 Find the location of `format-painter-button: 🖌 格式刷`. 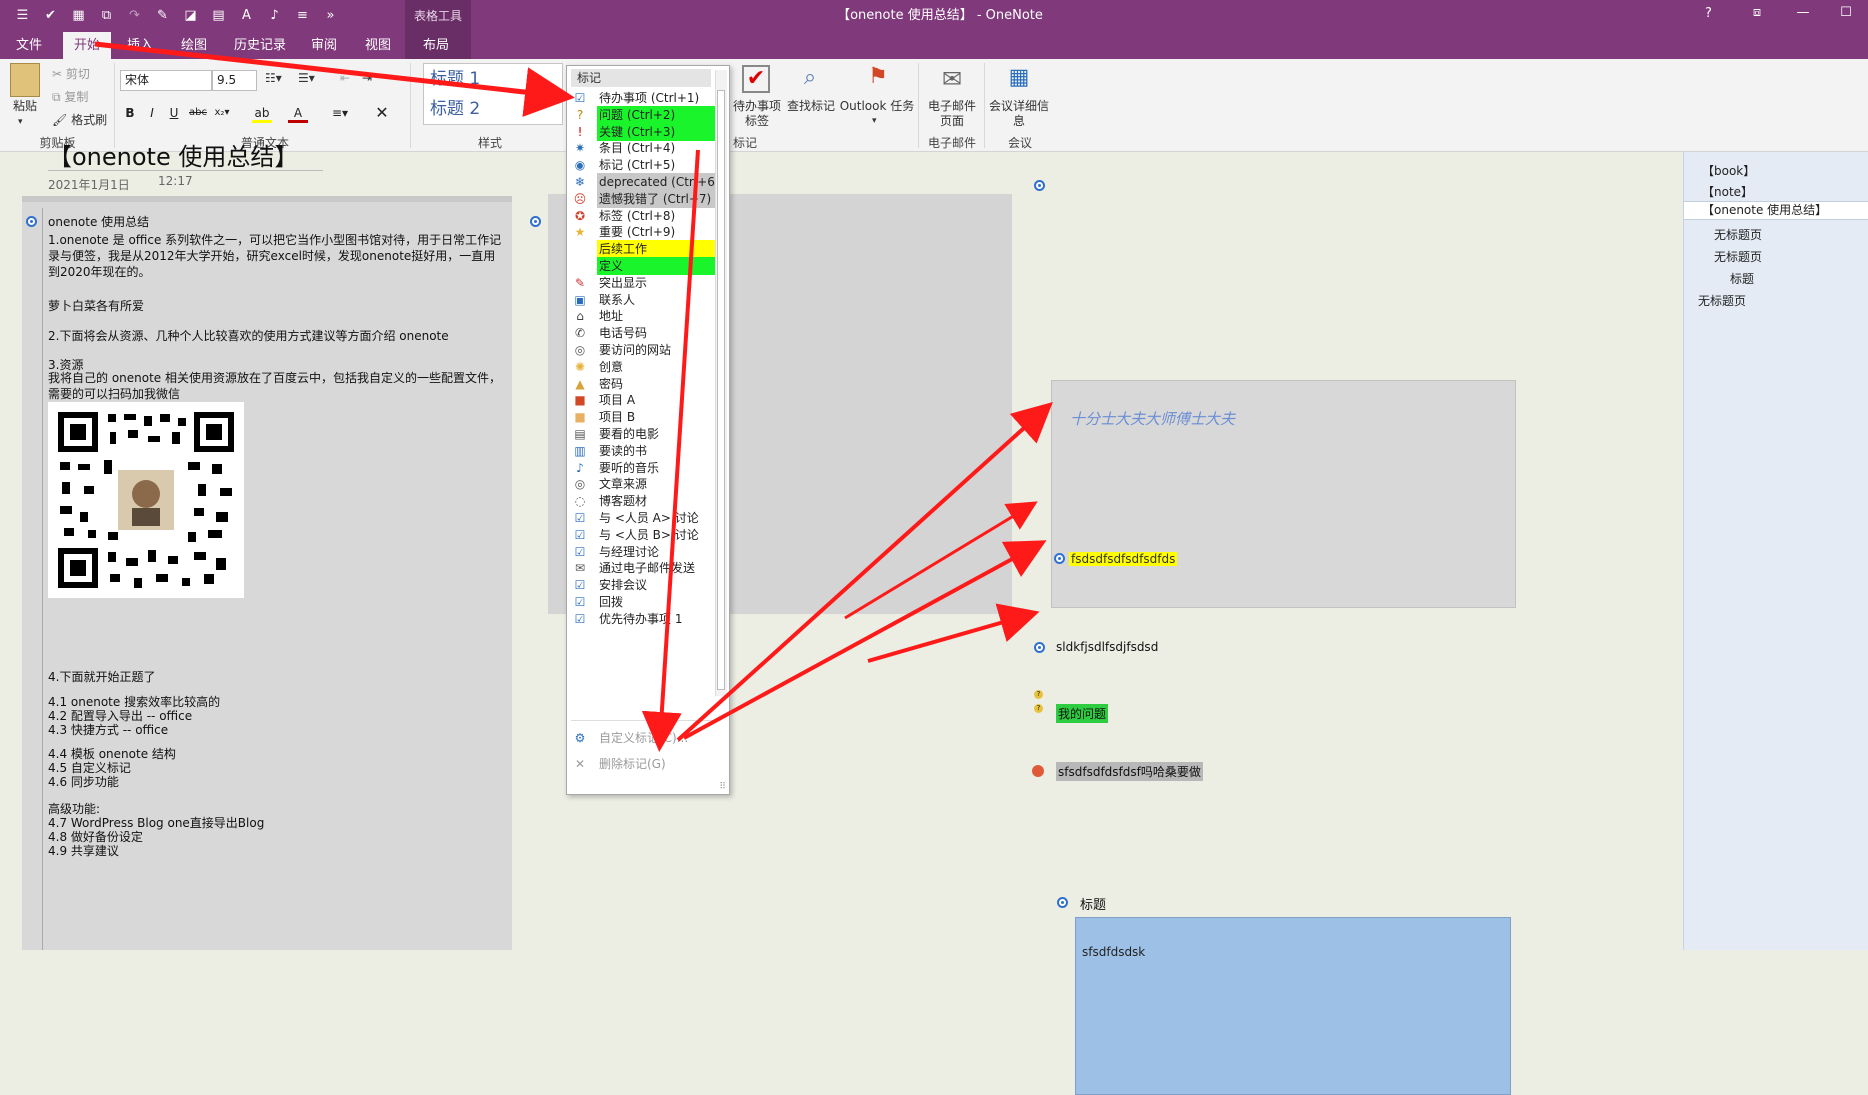

format-painter-button: 🖌 格式刷 is located at coordinates (79, 119).